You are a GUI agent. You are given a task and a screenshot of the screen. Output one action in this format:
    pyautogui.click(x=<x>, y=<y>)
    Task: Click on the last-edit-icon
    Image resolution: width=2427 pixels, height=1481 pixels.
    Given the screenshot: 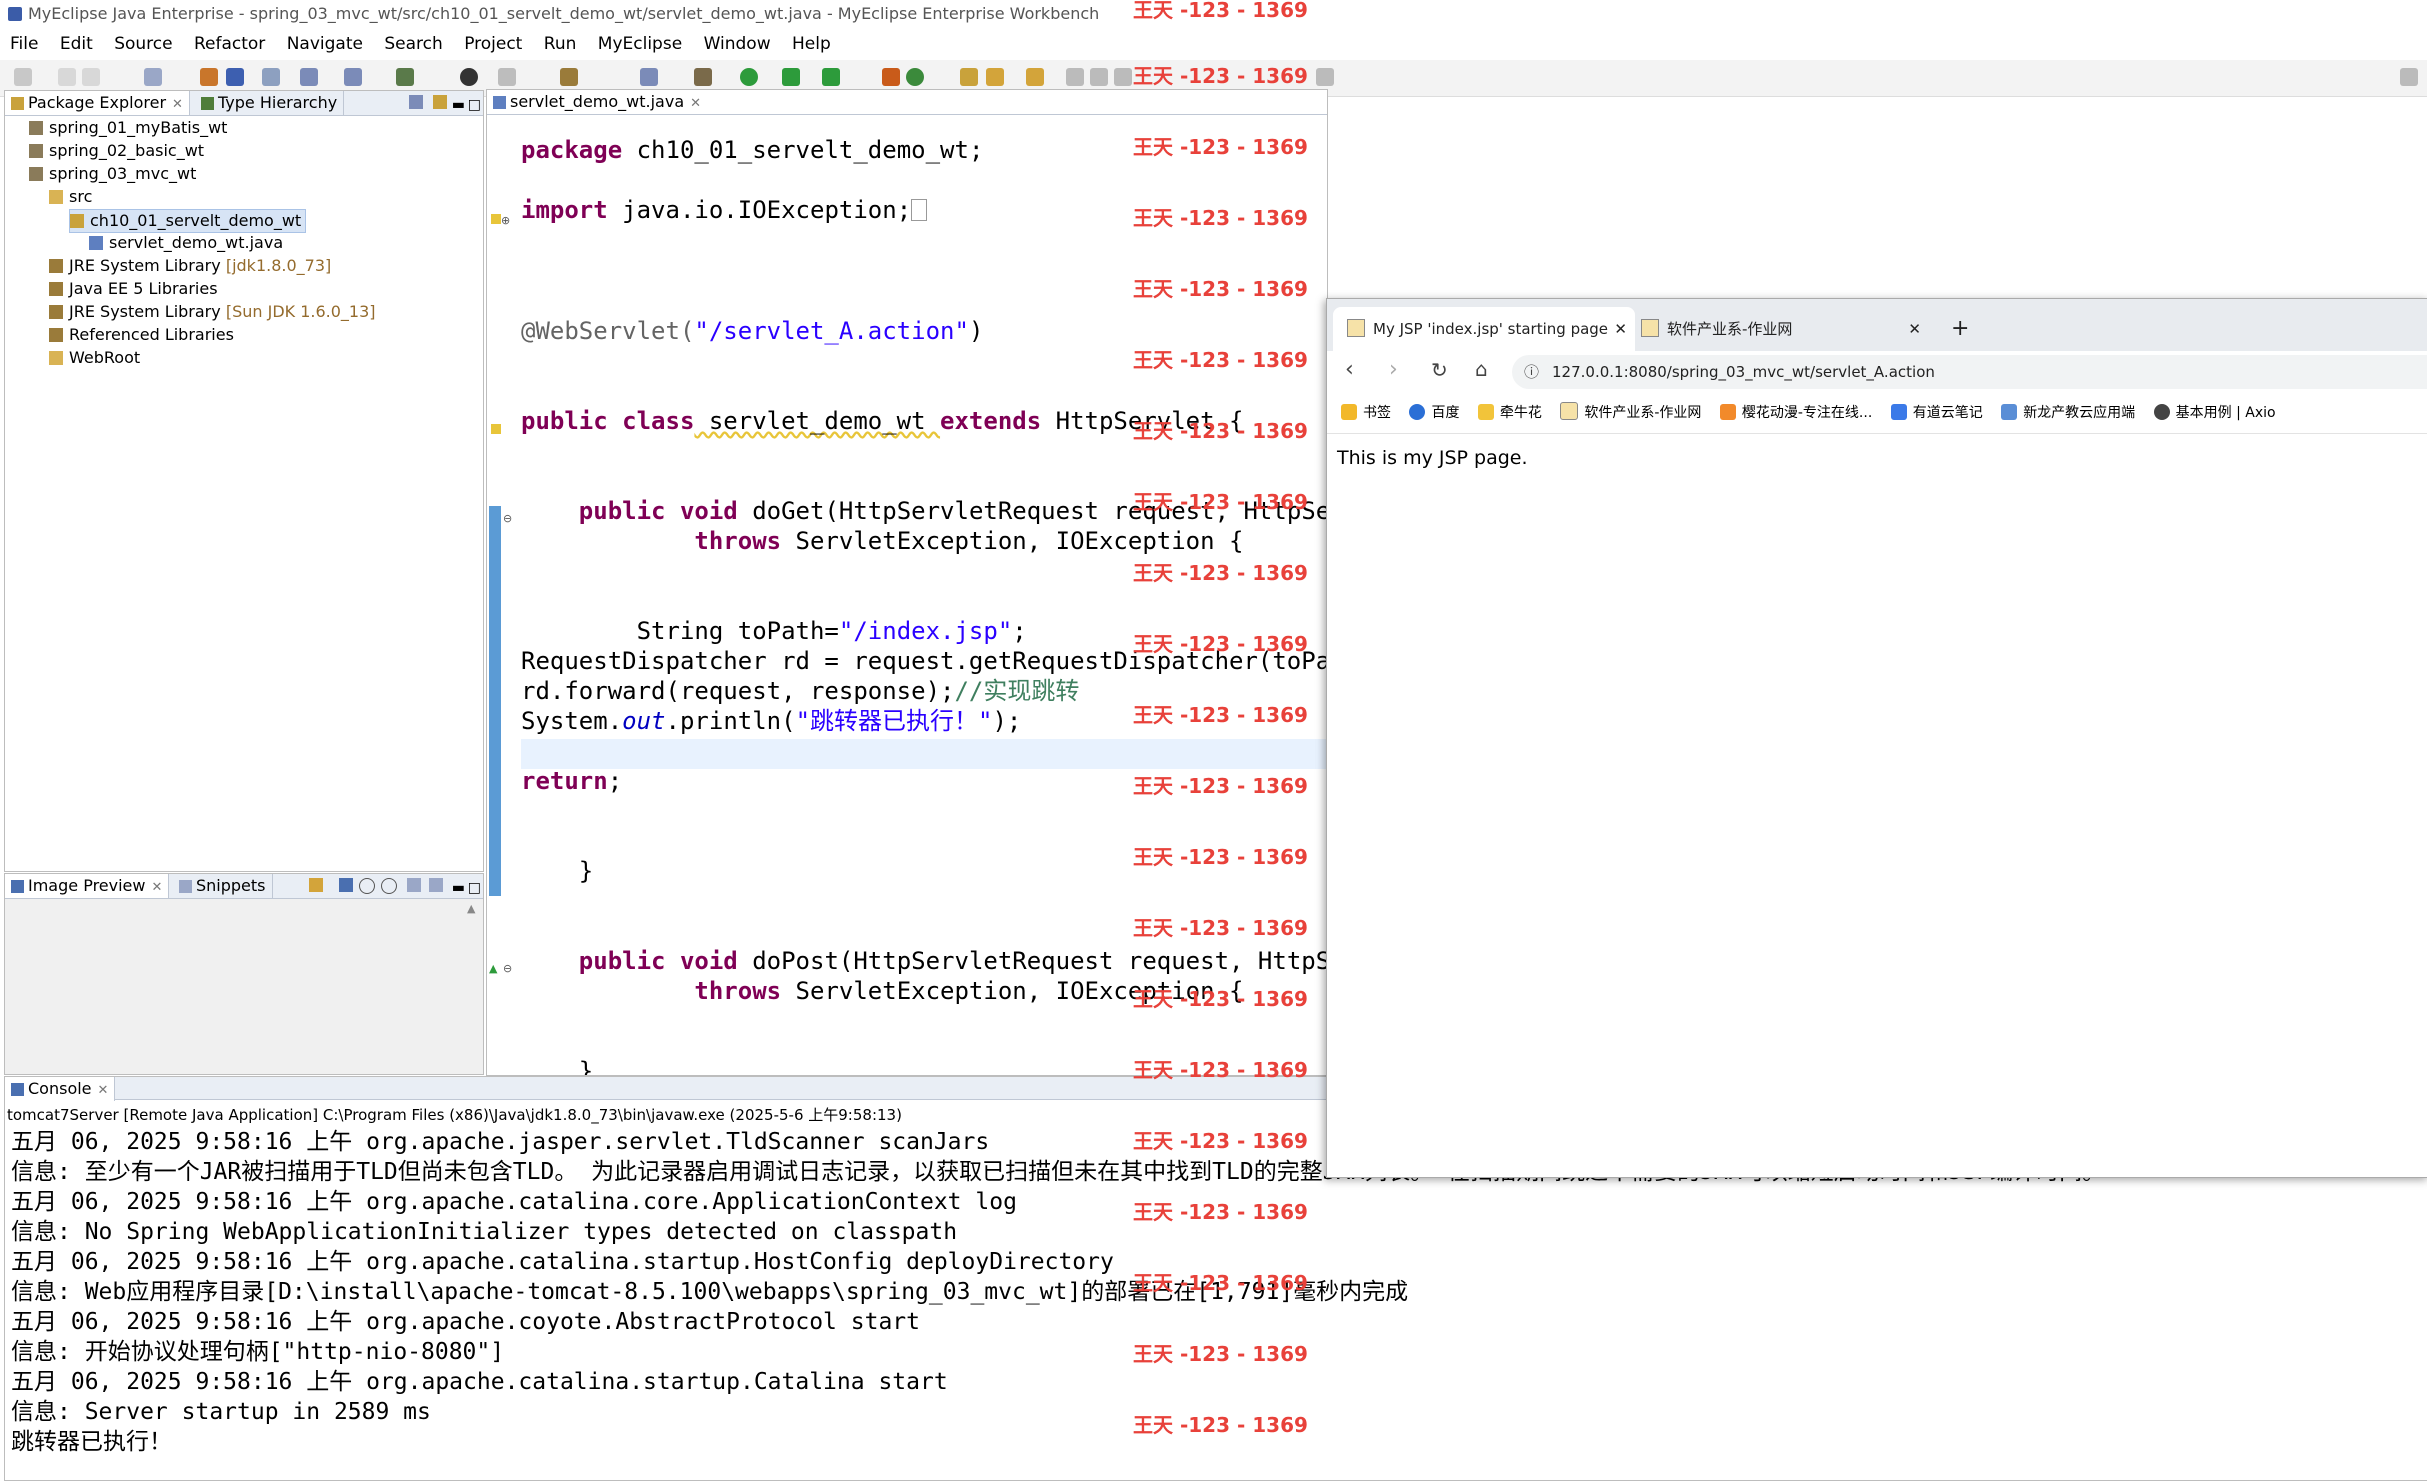 What is the action you would take?
    pyautogui.click(x=1123, y=77)
    